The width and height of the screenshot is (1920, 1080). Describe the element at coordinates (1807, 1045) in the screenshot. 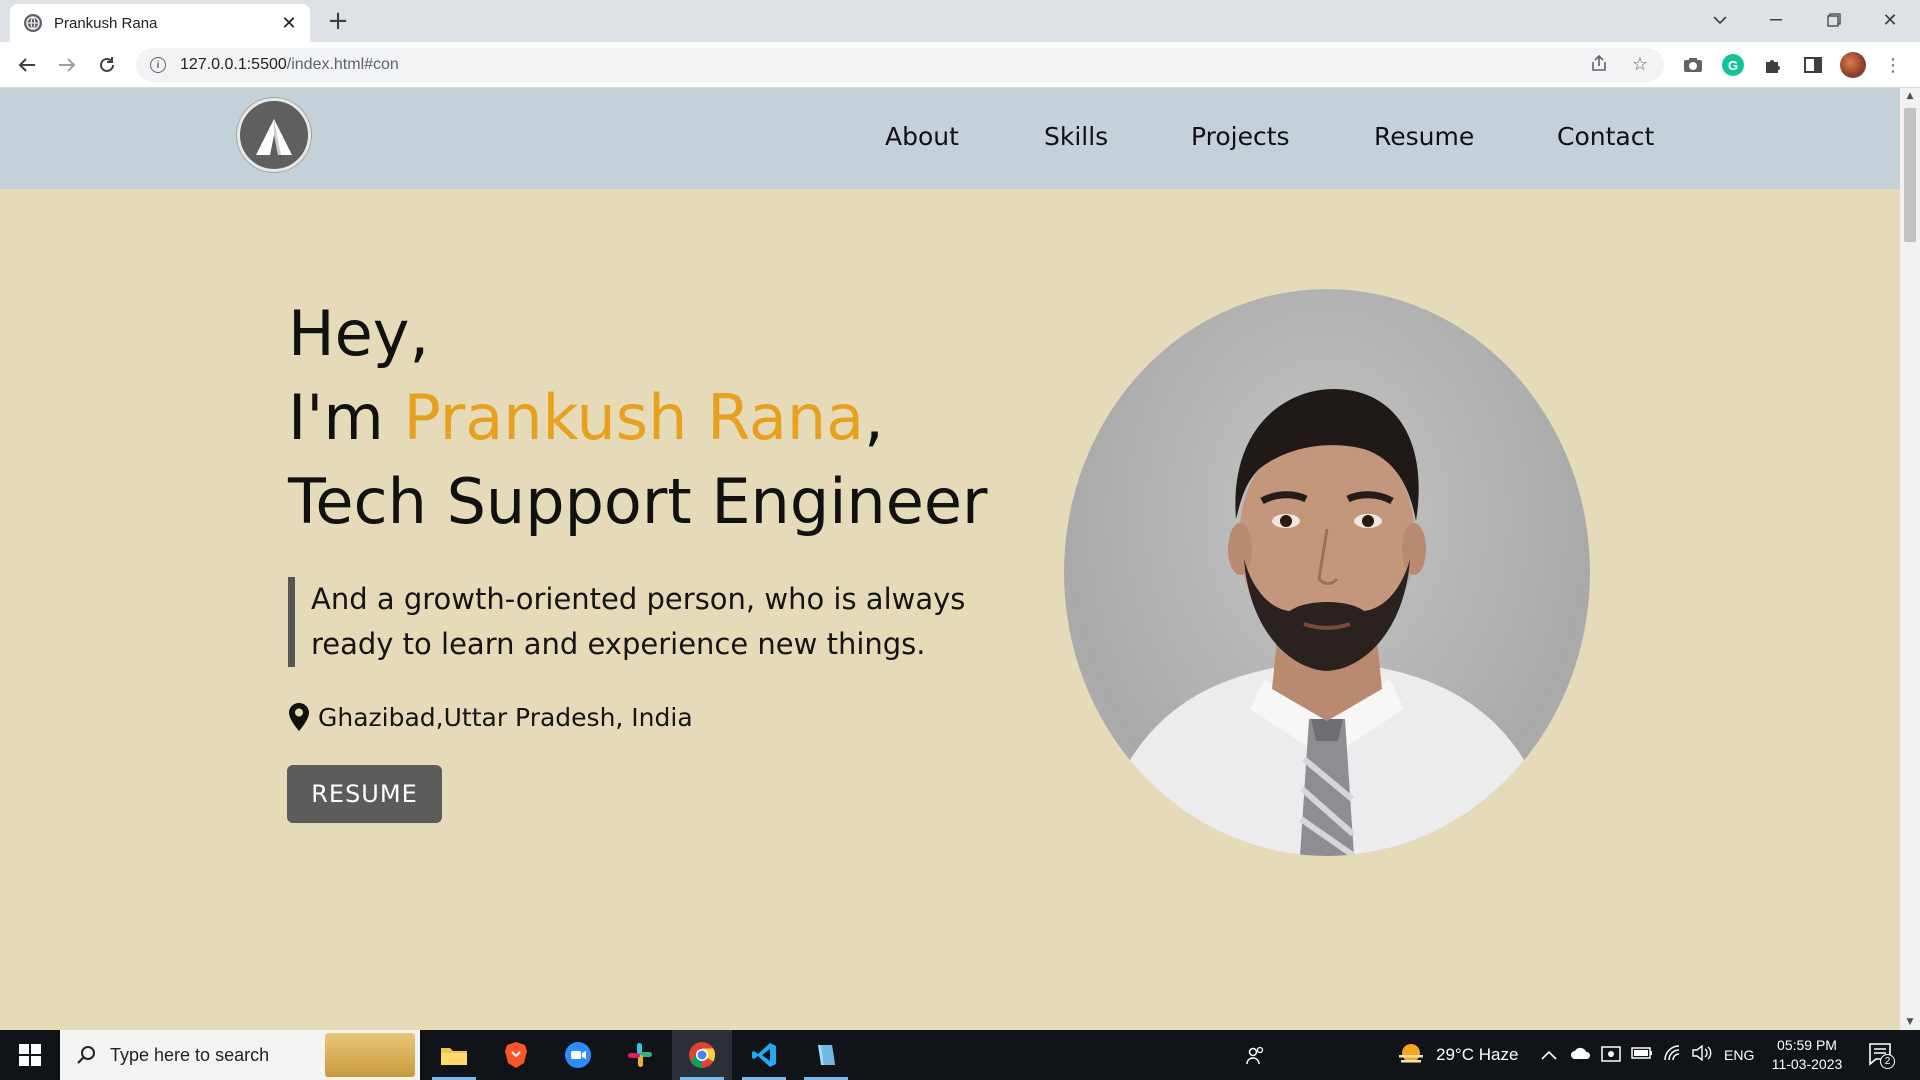

I see `clock-time: 05:59 PM` at that location.